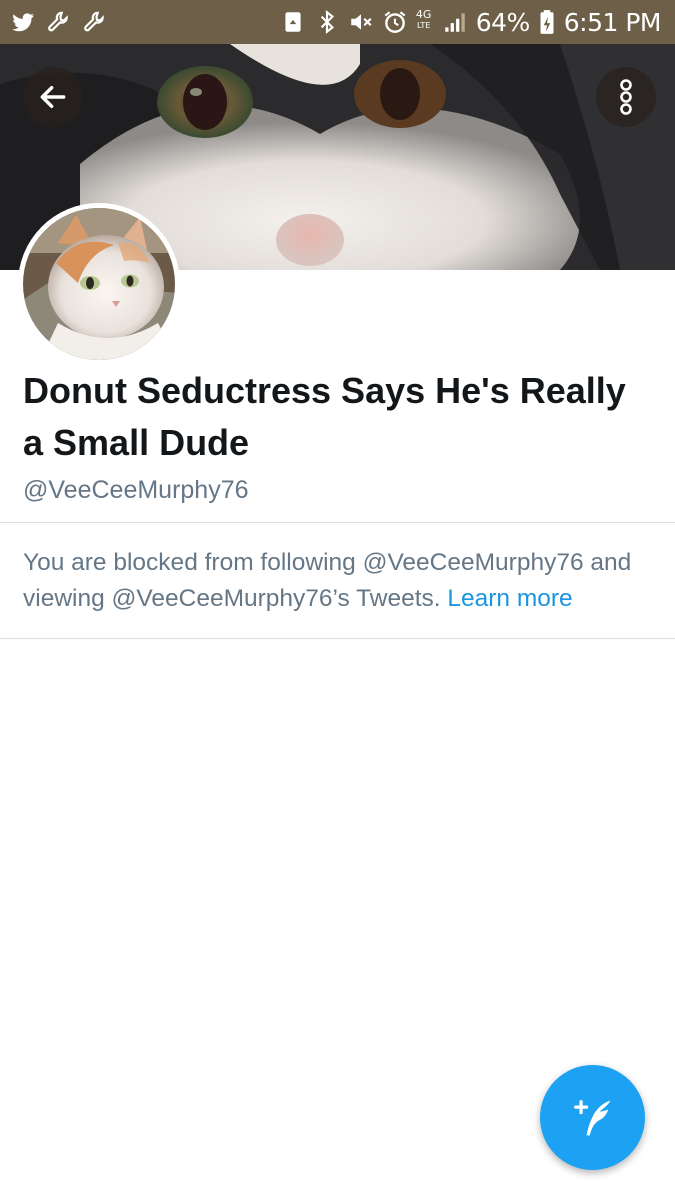 The height and width of the screenshot is (1200, 675). What do you see at coordinates (361, 22) in the screenshot?
I see `vibrate-mute-icon` at bounding box center [361, 22].